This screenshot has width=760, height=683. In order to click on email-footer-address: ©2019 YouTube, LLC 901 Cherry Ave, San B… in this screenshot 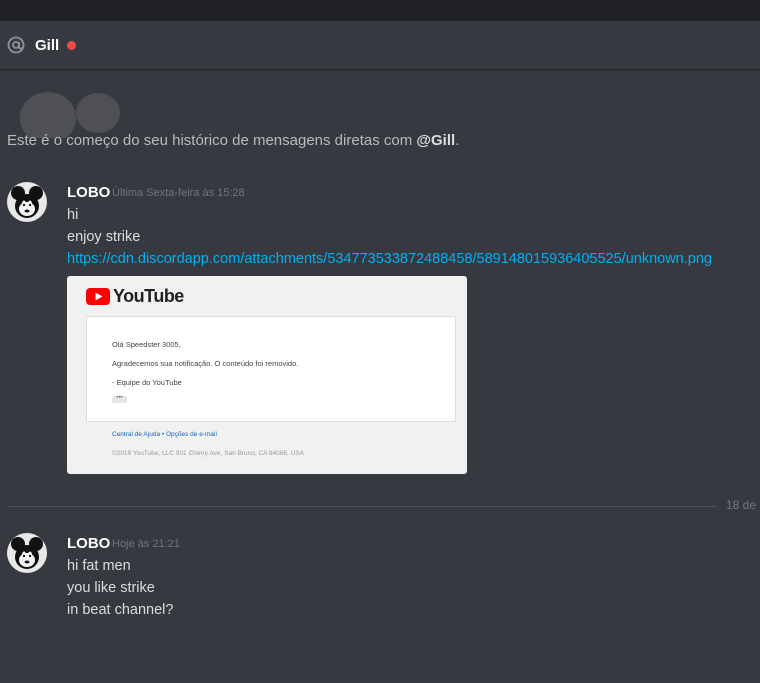, I will do `click(208, 453)`.